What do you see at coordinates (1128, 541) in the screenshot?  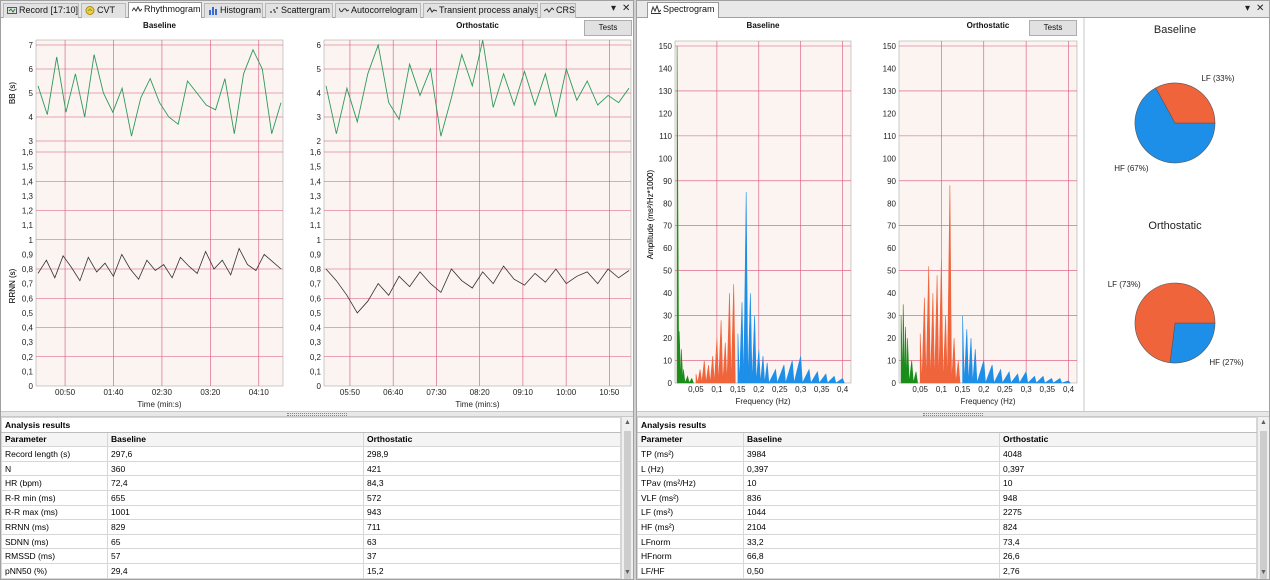 I see `cell: 73,4` at bounding box center [1128, 541].